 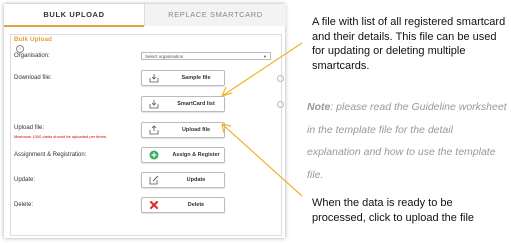 What do you see at coordinates (319, 107) in the screenshot?
I see `note-label: Note` at bounding box center [319, 107].